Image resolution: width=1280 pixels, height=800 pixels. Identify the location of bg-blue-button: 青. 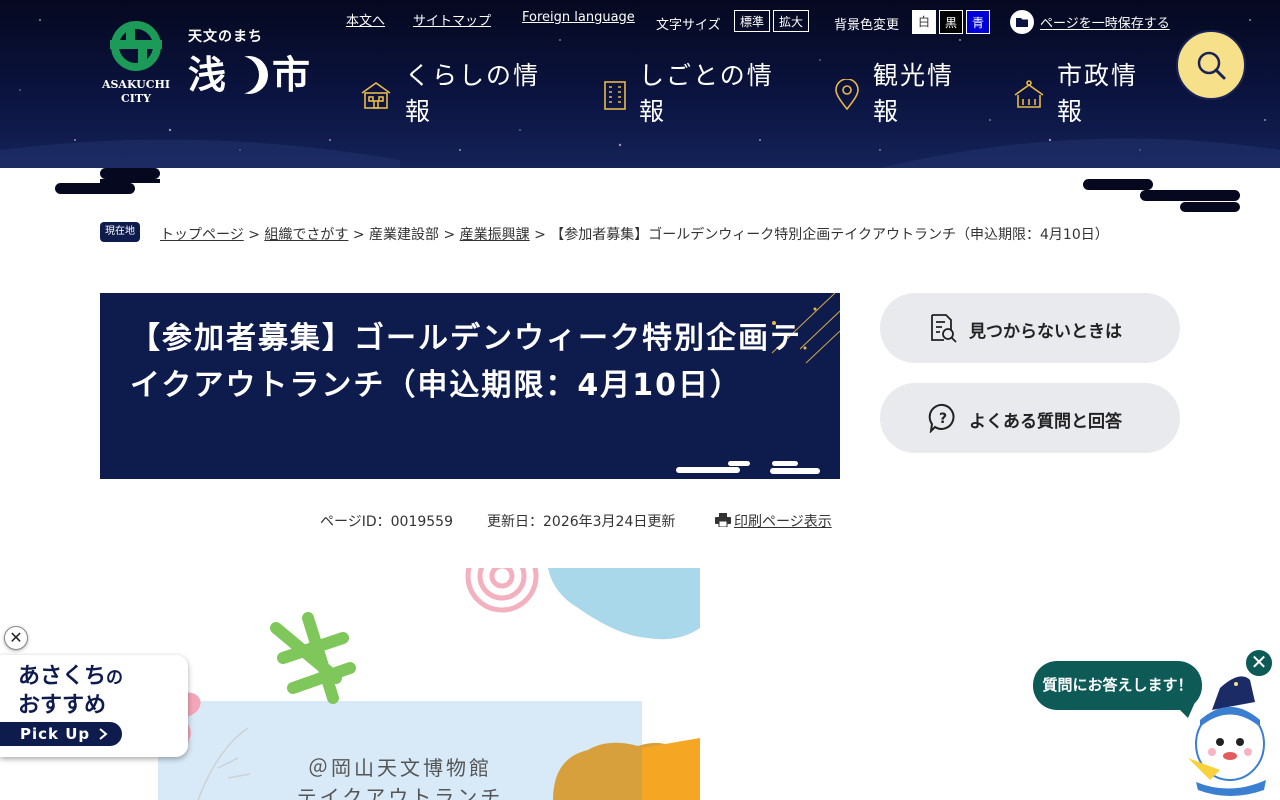
(978, 22).